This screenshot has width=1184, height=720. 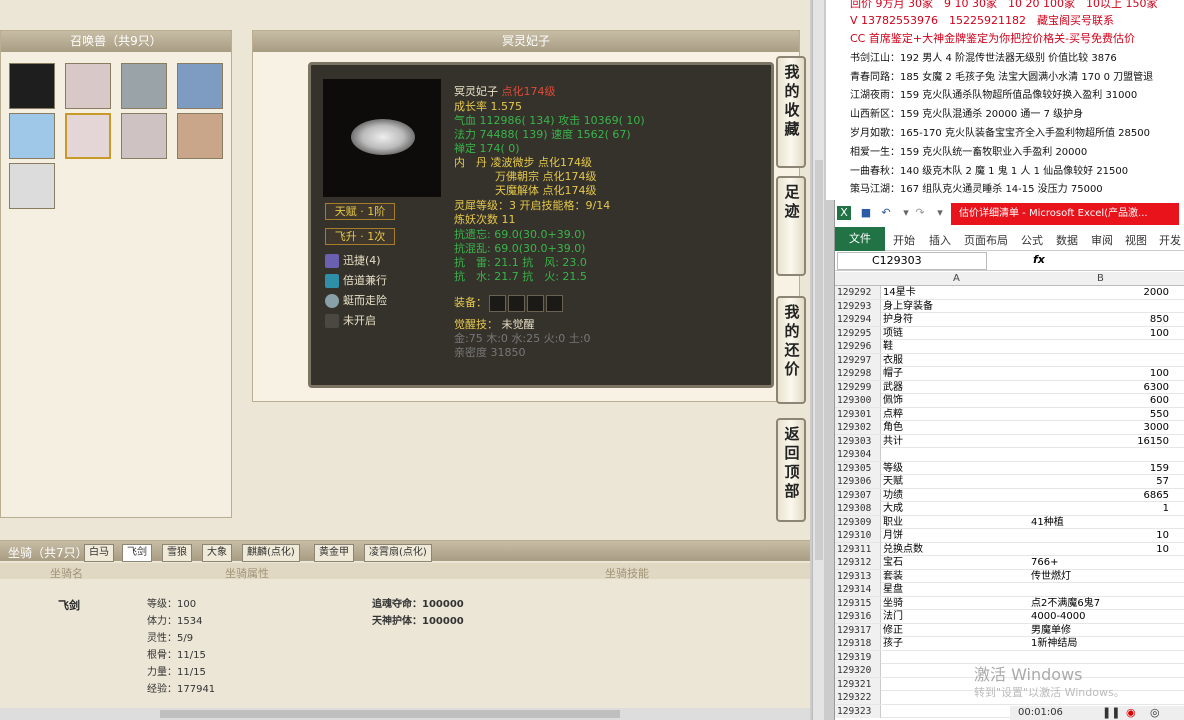 I want to click on row-number: 129300, so click(x=858, y=400).